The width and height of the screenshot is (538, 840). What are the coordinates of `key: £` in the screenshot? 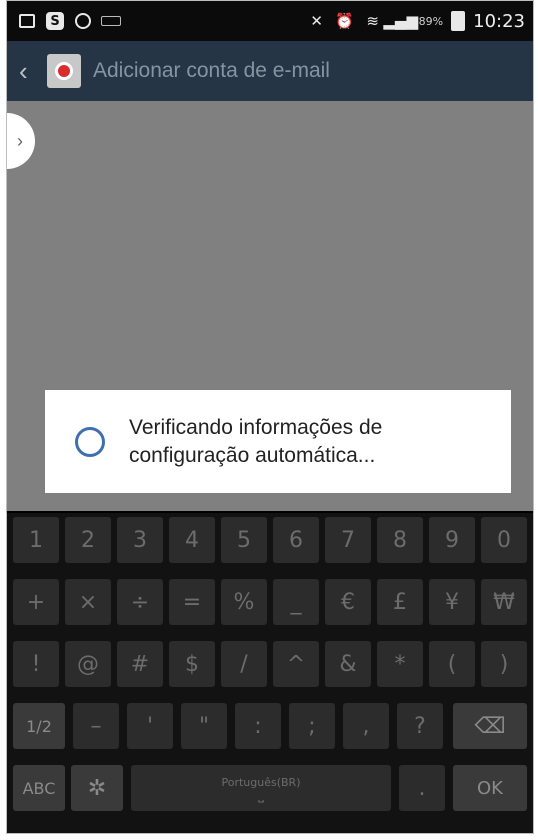 It's located at (400, 602).